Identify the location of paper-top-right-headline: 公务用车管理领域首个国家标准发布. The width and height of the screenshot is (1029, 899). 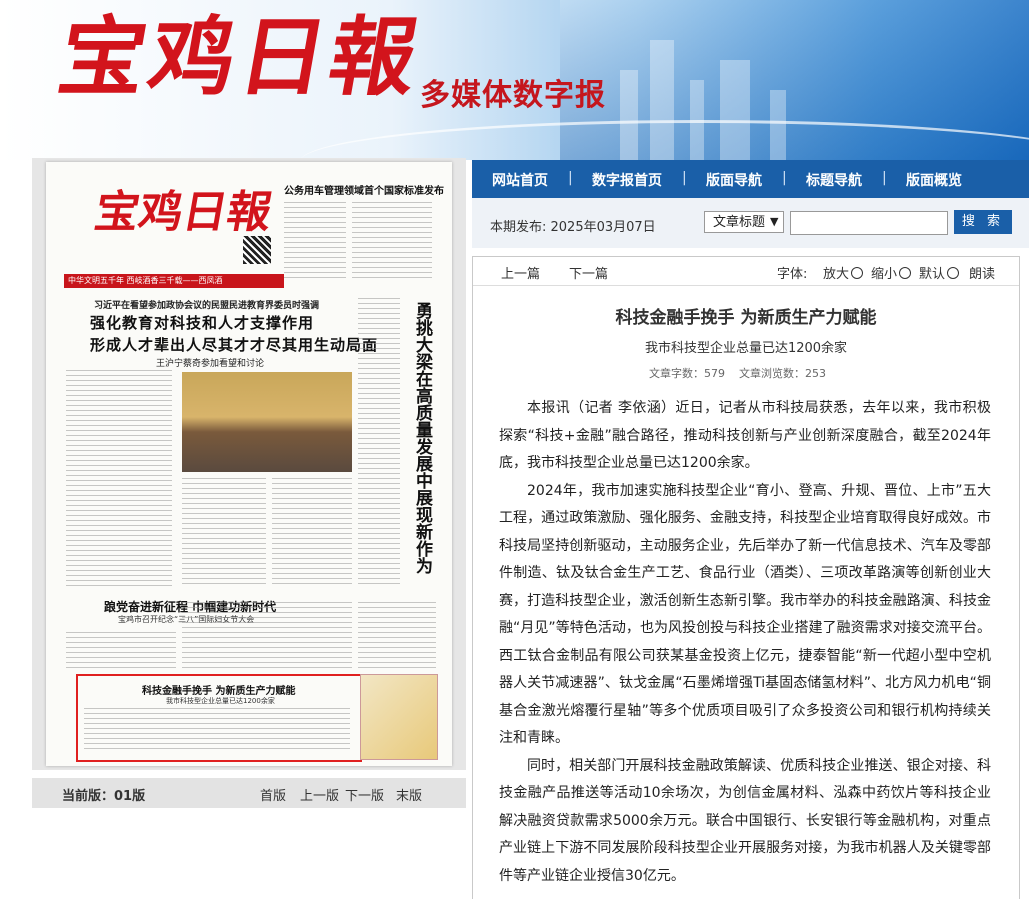
(364, 189).